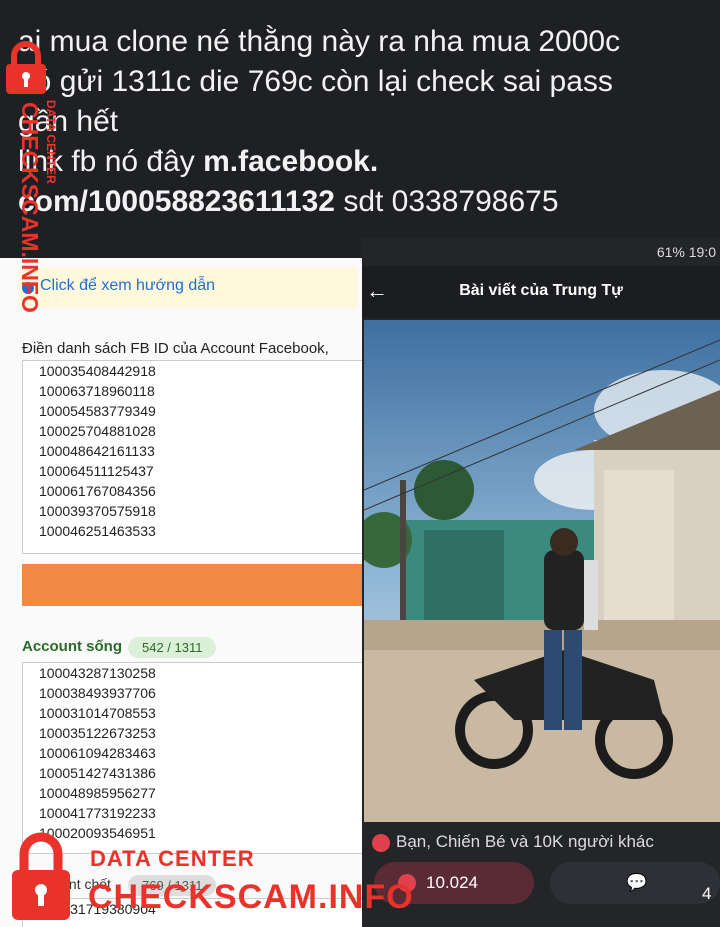  What do you see at coordinates (707, 893) in the screenshot?
I see `comment-count-value: 4` at bounding box center [707, 893].